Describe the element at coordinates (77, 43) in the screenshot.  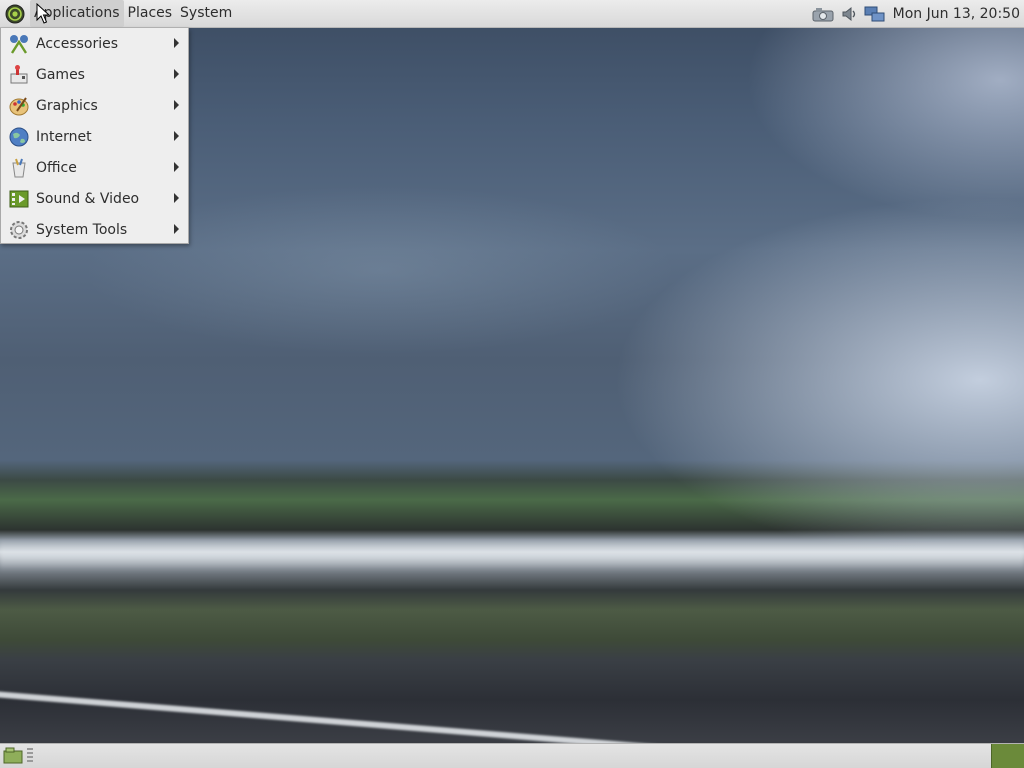
I see `menu-item-label: Accessories` at that location.